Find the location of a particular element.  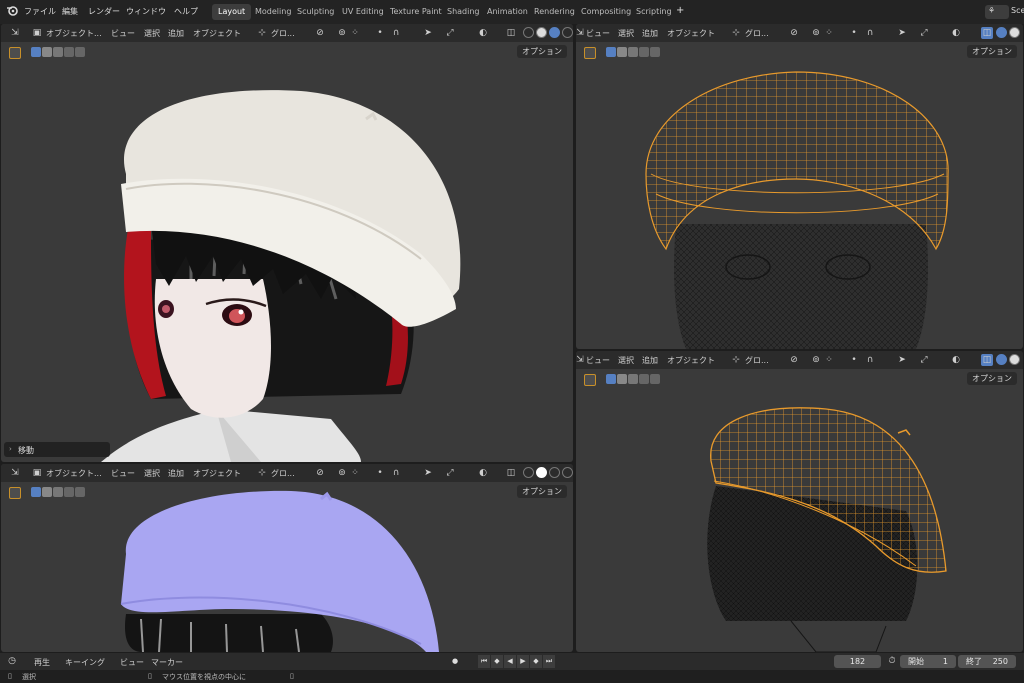

add-workspace-button: + is located at coordinates (680, 10).